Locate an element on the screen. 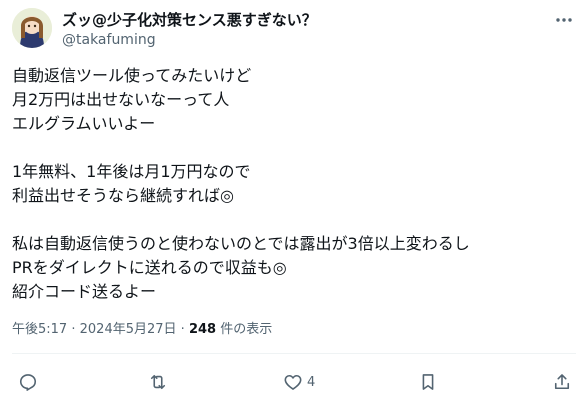 Image resolution: width=588 pixels, height=410 pixels. retweet-icon is located at coordinates (158, 382).